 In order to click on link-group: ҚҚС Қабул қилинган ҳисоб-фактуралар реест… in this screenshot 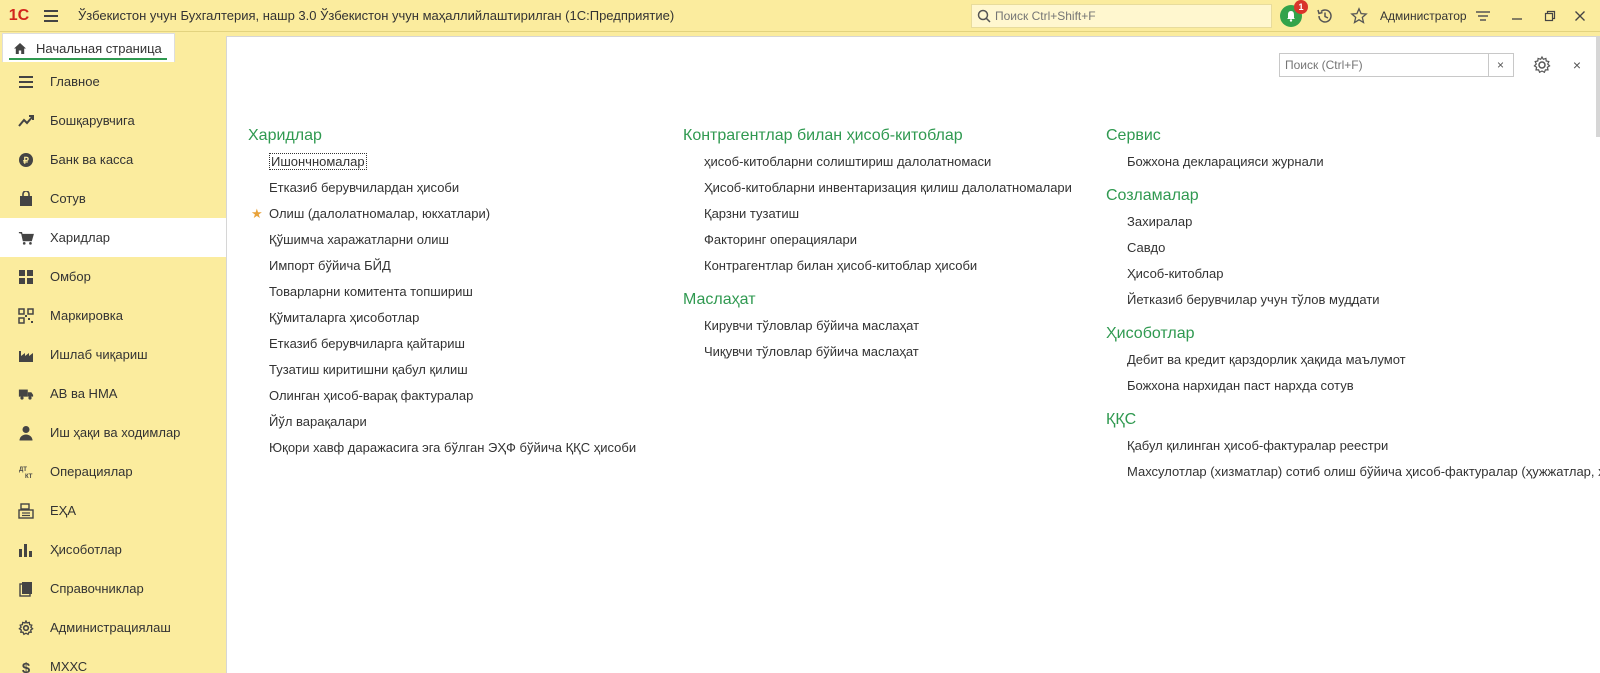, I will do `click(1353, 446)`.